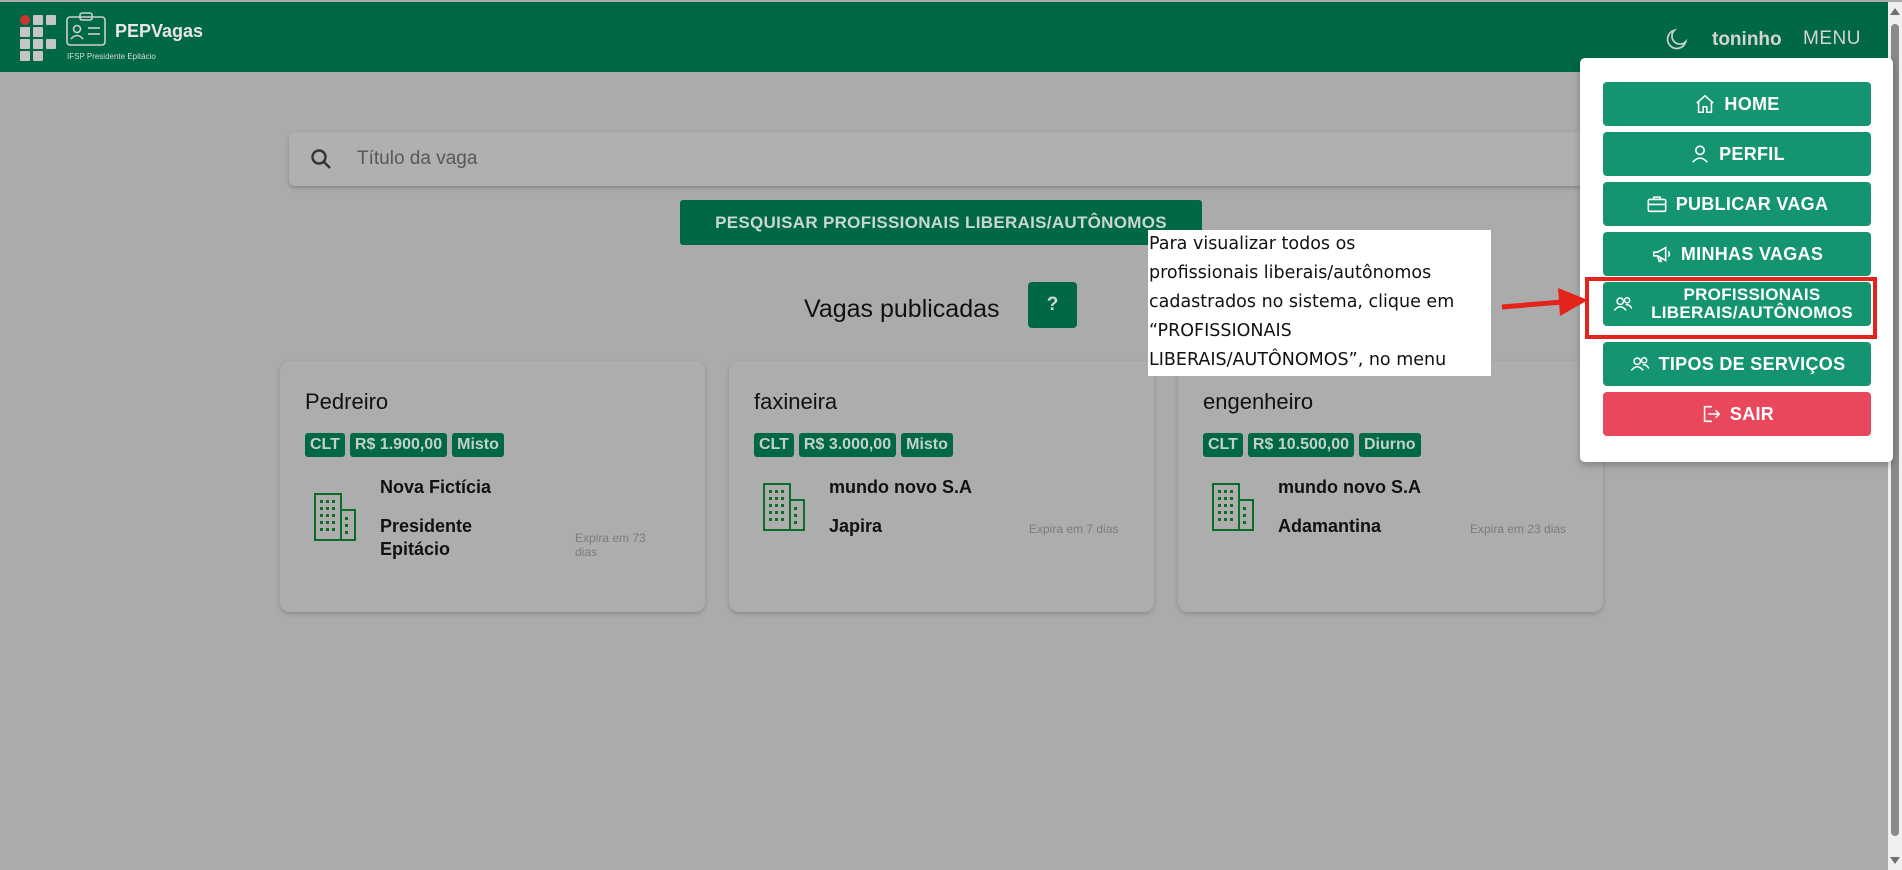  What do you see at coordinates (1747, 40) in the screenshot?
I see `username: toninho` at bounding box center [1747, 40].